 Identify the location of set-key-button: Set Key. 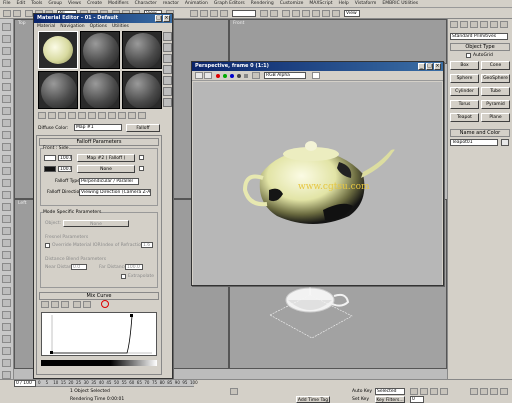
(360, 399).